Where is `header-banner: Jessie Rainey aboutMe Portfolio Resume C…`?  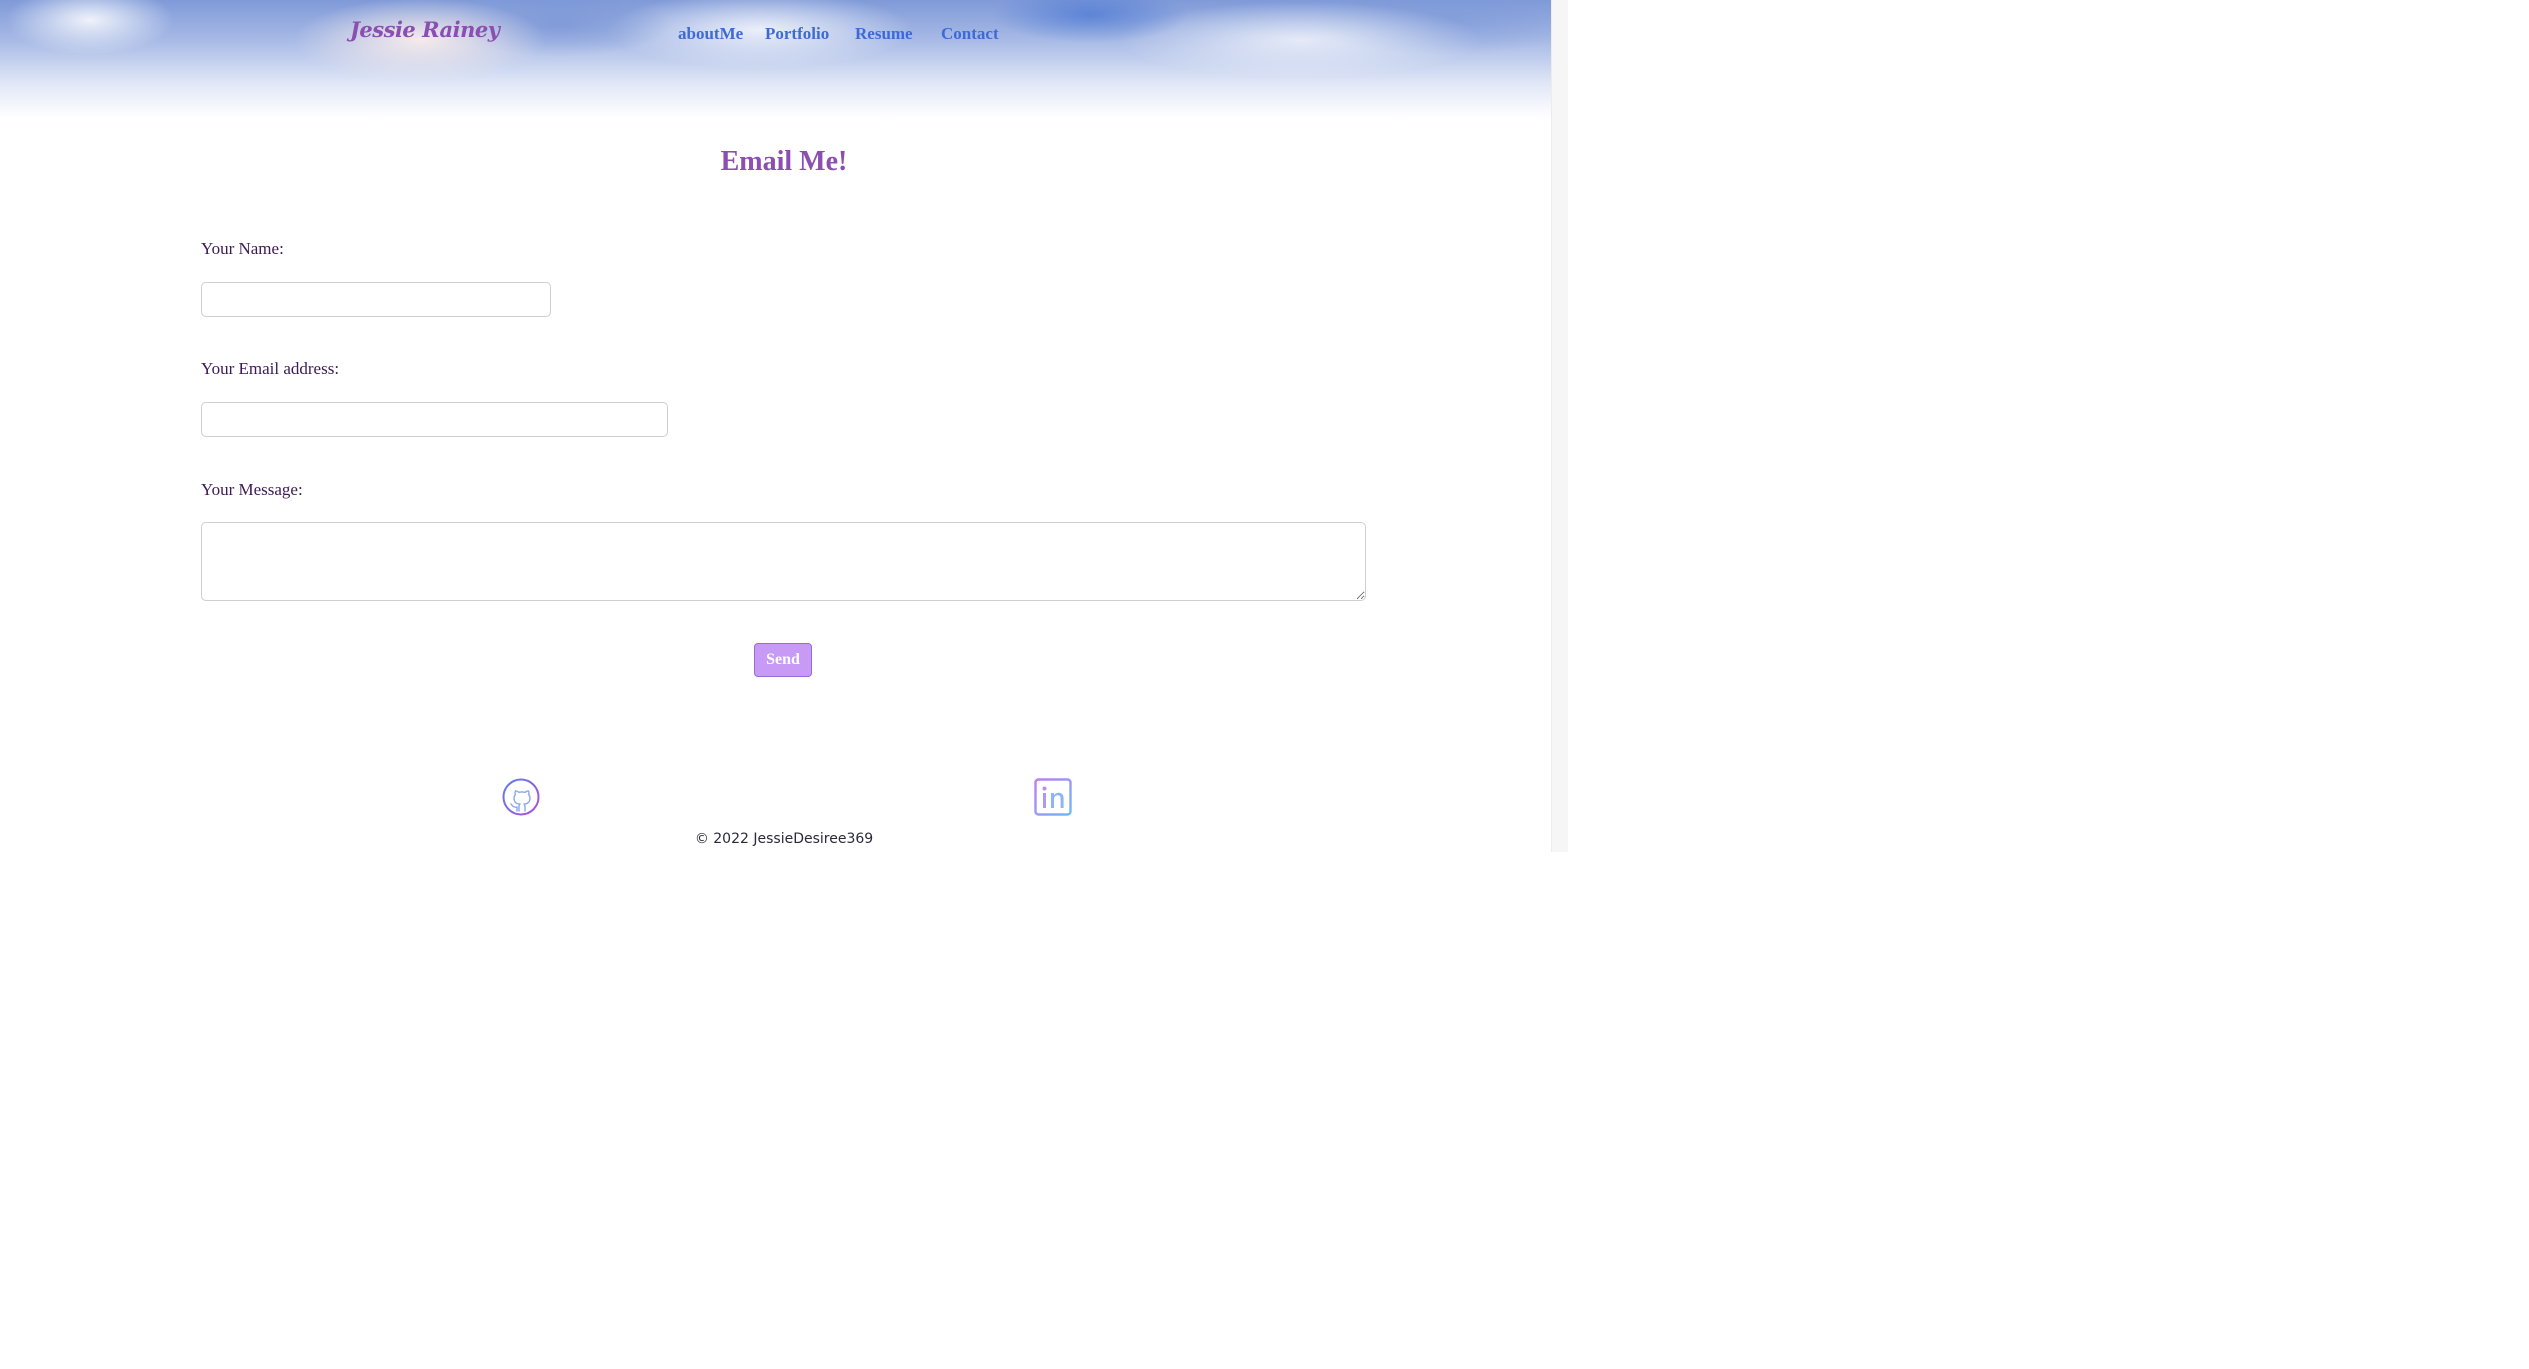 header-banner: Jessie Rainey aboutMe Portfolio Resume C… is located at coordinates (776, 59).